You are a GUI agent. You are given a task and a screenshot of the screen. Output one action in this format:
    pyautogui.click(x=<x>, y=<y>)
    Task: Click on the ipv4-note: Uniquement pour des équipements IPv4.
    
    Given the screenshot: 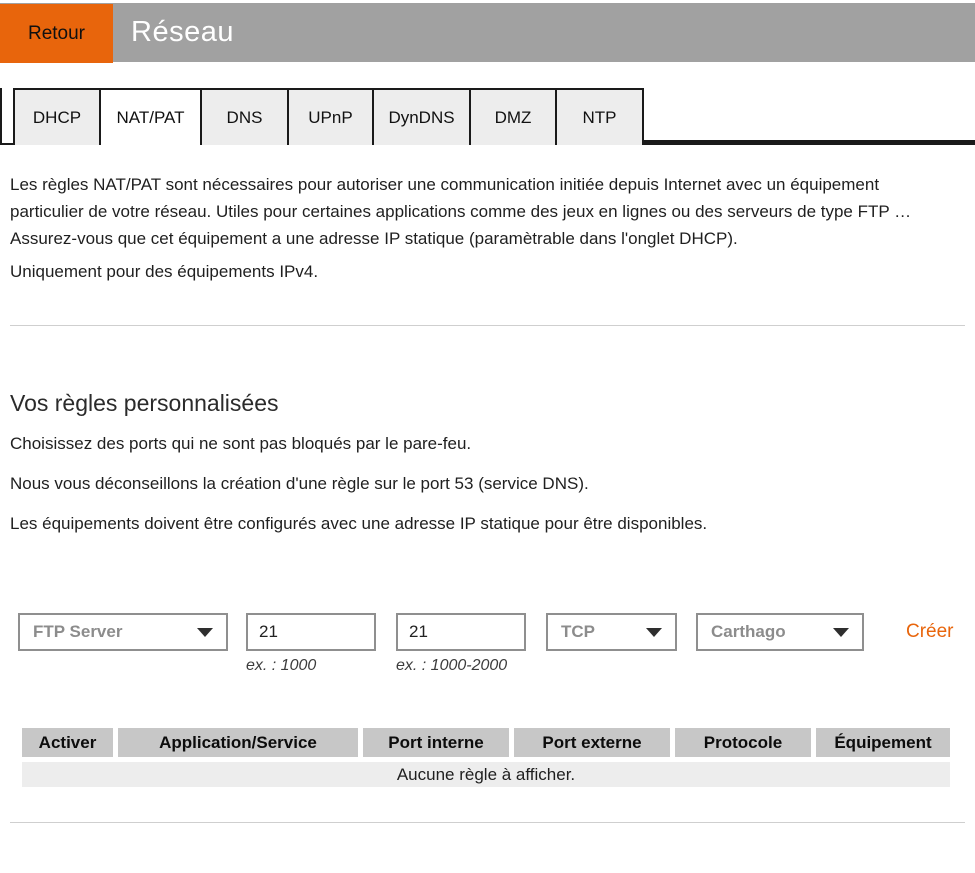 What is the action you would take?
    pyautogui.click(x=164, y=271)
    